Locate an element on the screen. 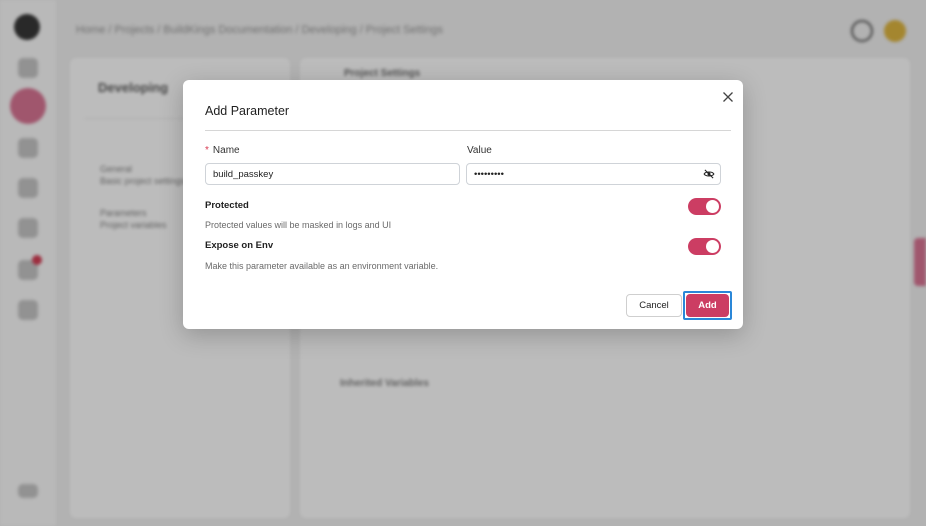 This screenshot has height=526, width=926. name-label: * Name is located at coordinates (222, 150).